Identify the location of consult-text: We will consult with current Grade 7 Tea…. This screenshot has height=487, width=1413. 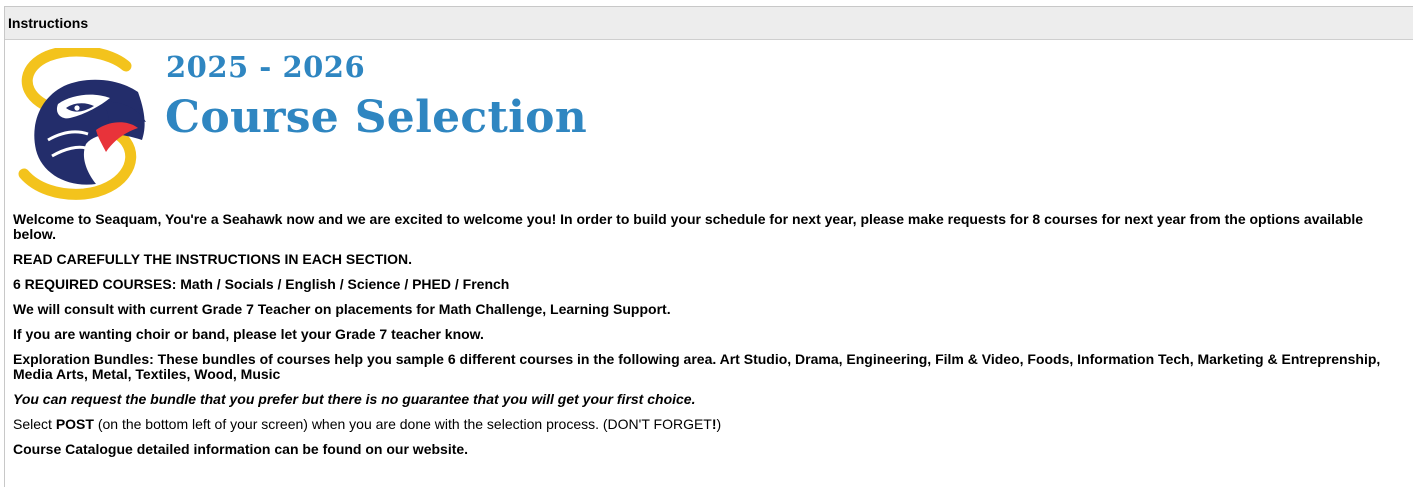
(342, 309).